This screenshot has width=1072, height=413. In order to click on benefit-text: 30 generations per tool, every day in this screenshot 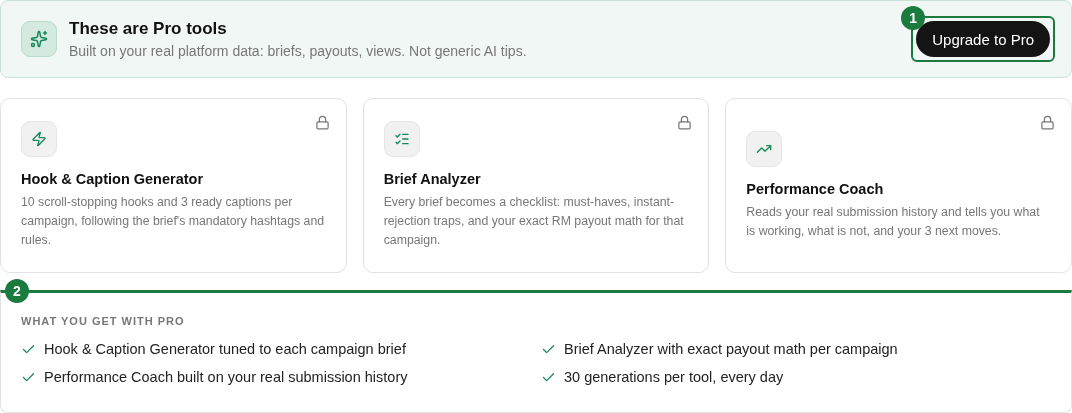, I will do `click(674, 377)`.